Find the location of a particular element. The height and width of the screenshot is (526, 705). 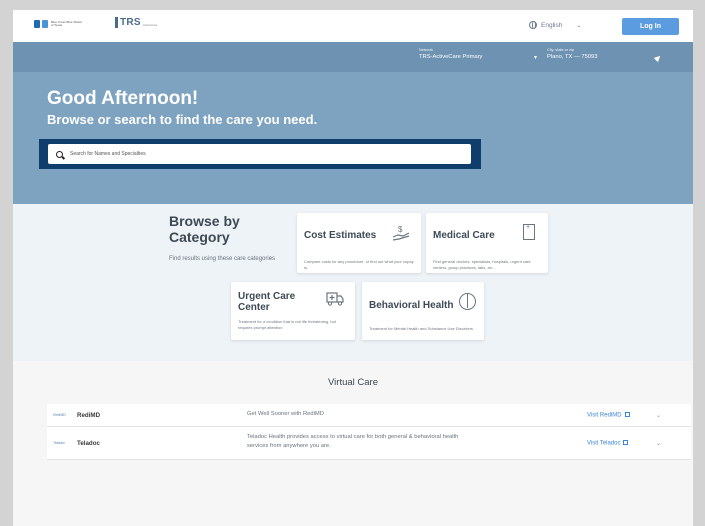

network-value: TRS-ActiveCare Primary is located at coordinates (451, 57).